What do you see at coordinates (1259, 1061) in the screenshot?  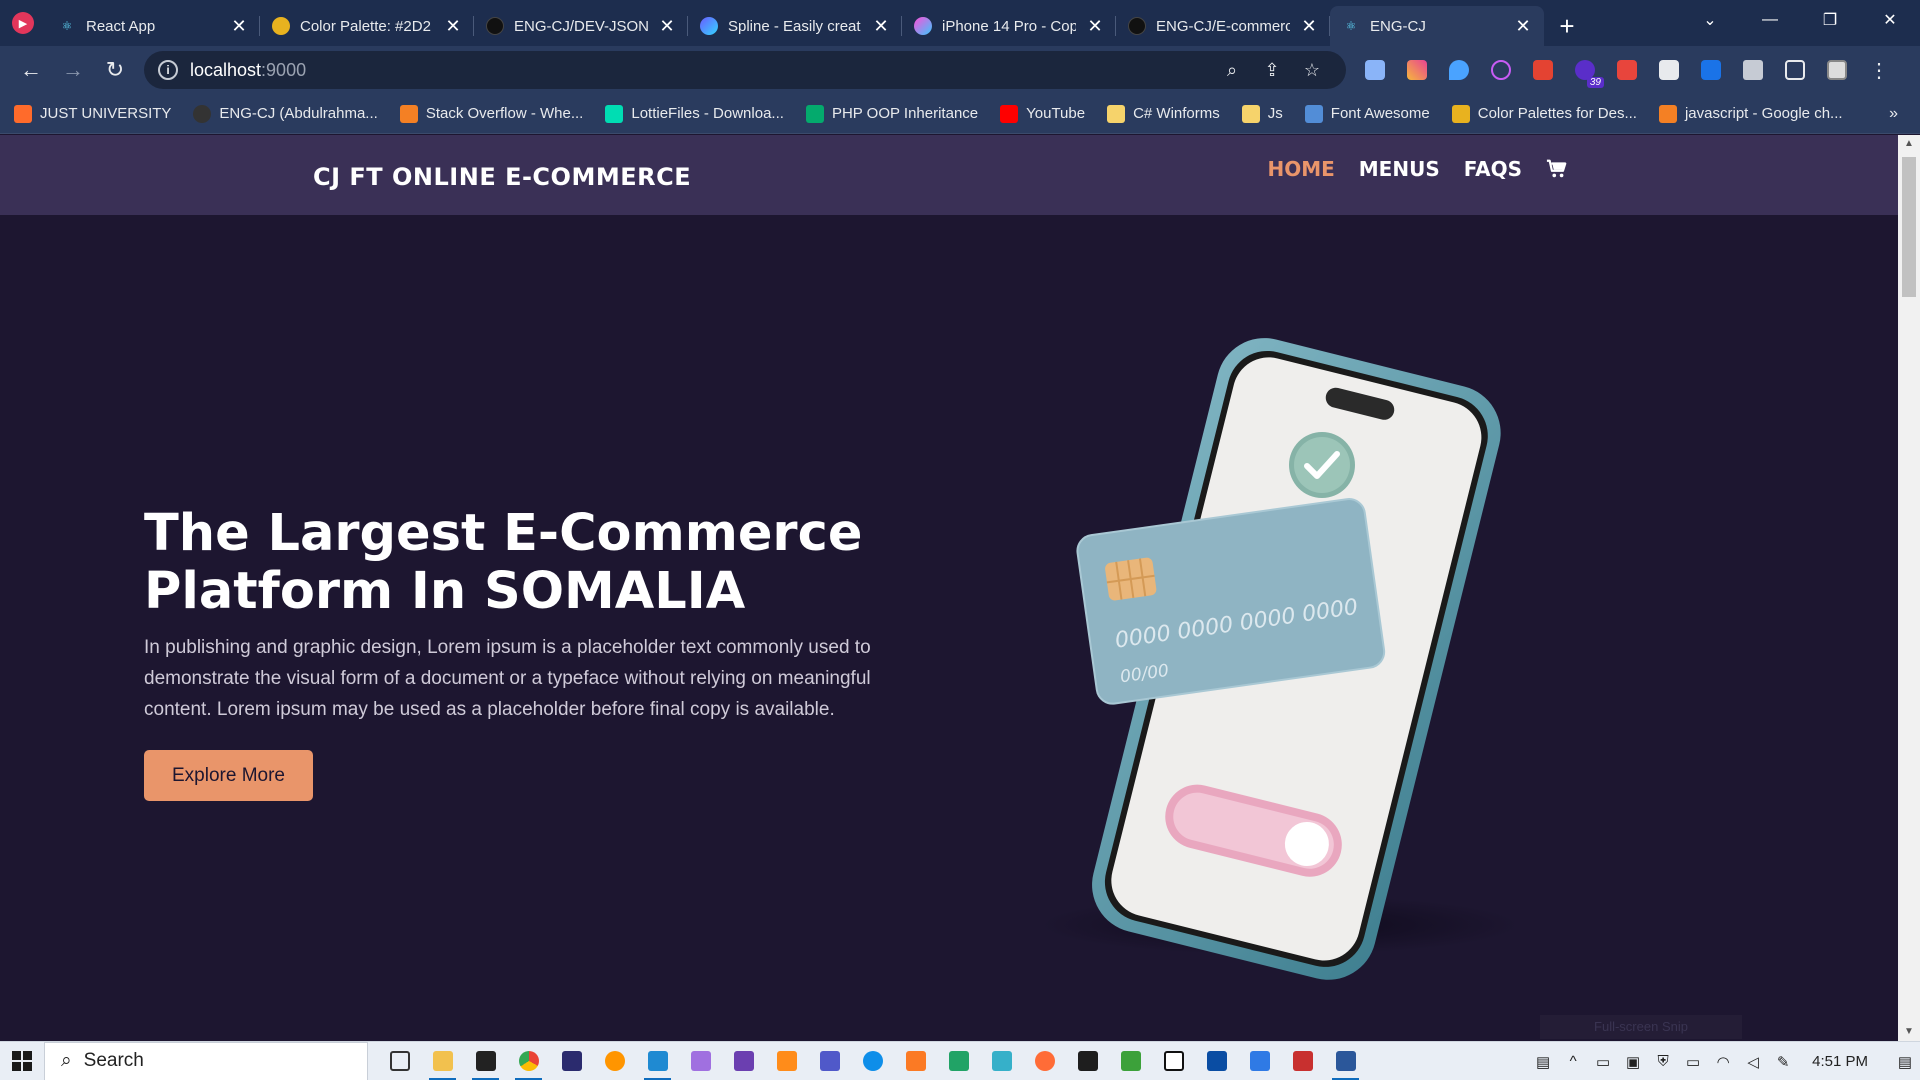 I see `todo-icon` at bounding box center [1259, 1061].